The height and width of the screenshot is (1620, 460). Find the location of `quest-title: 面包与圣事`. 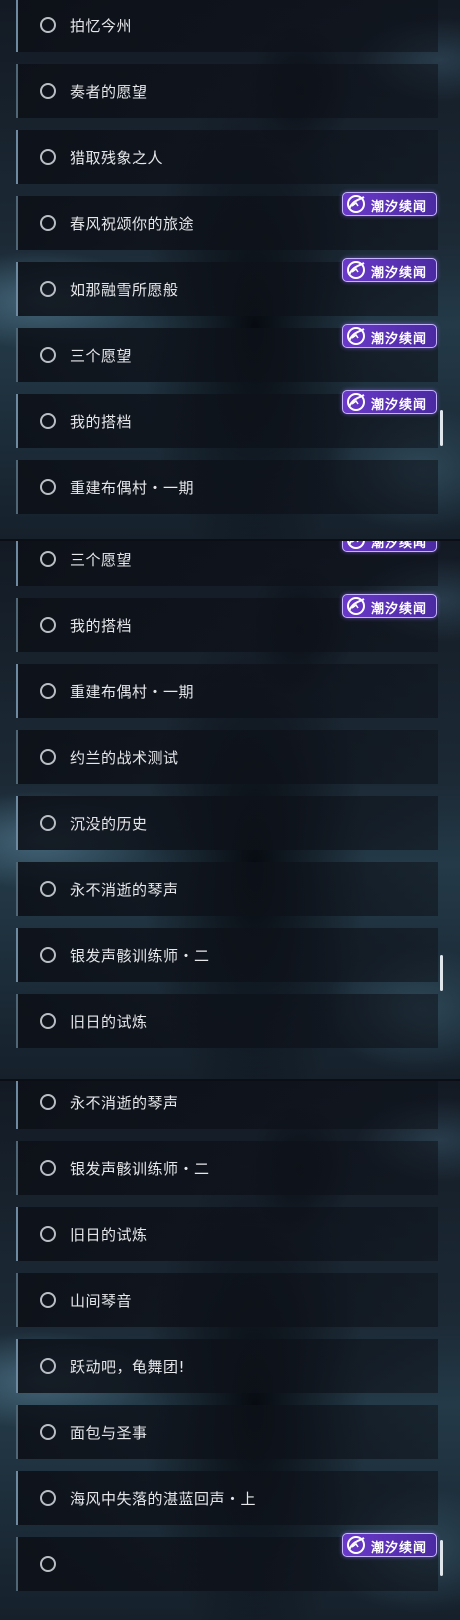

quest-title: 面包与圣事 is located at coordinates (109, 1433).